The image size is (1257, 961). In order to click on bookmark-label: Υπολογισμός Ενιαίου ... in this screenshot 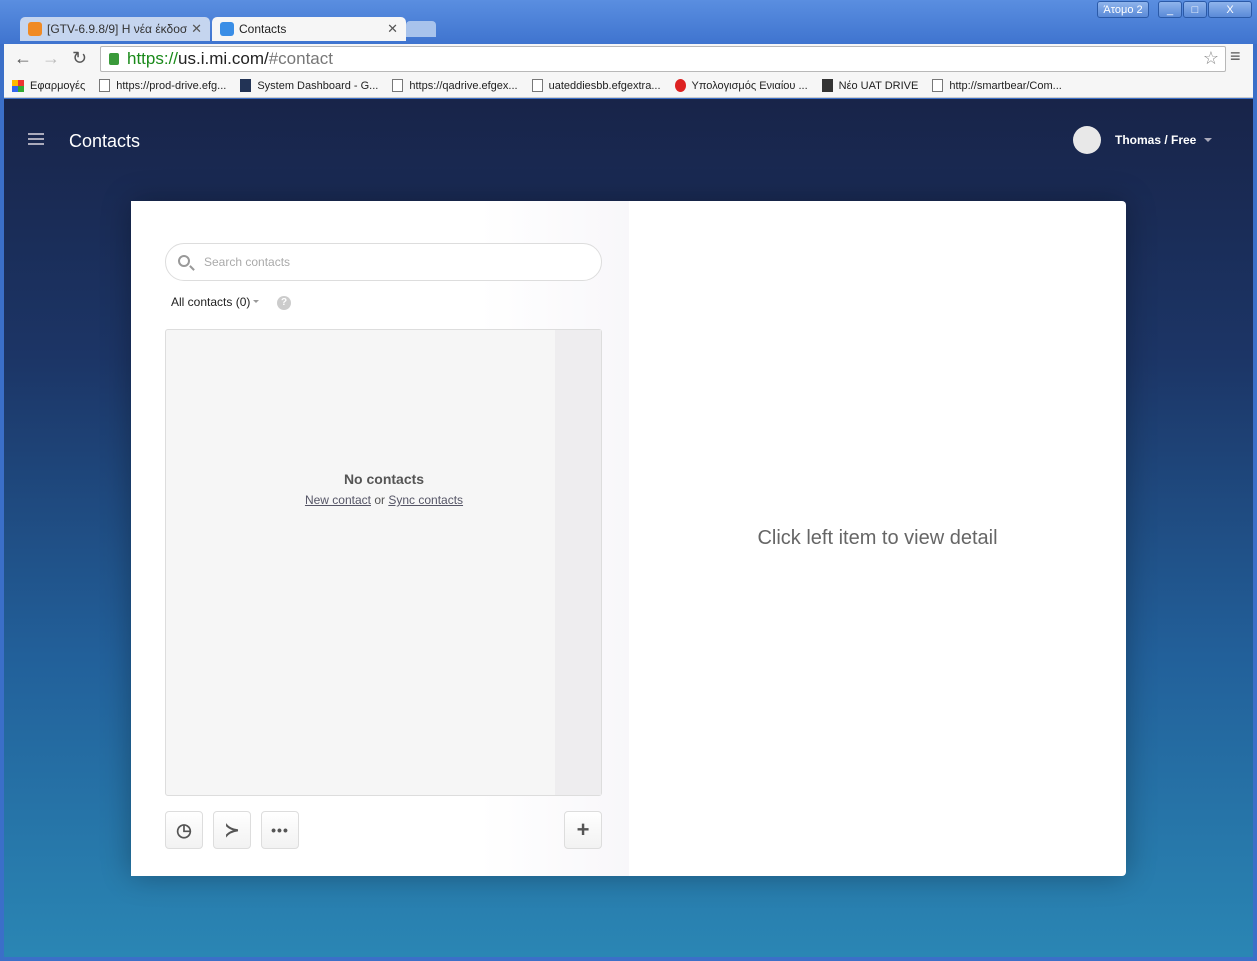, I will do `click(749, 85)`.